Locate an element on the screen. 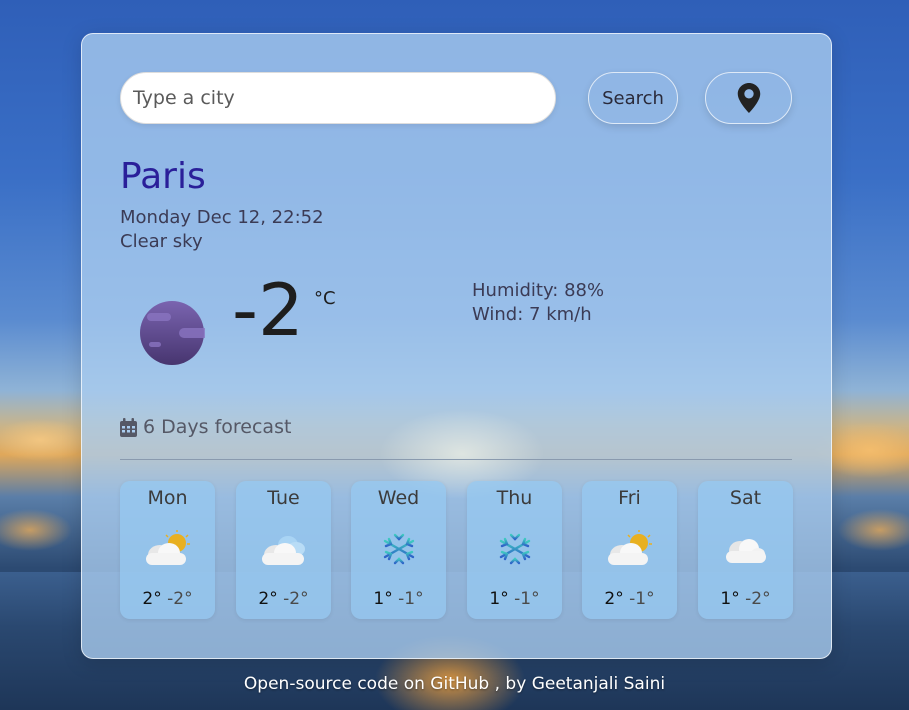 The width and height of the screenshot is (909, 710). forecast-day-name: Fri is located at coordinates (629, 498).